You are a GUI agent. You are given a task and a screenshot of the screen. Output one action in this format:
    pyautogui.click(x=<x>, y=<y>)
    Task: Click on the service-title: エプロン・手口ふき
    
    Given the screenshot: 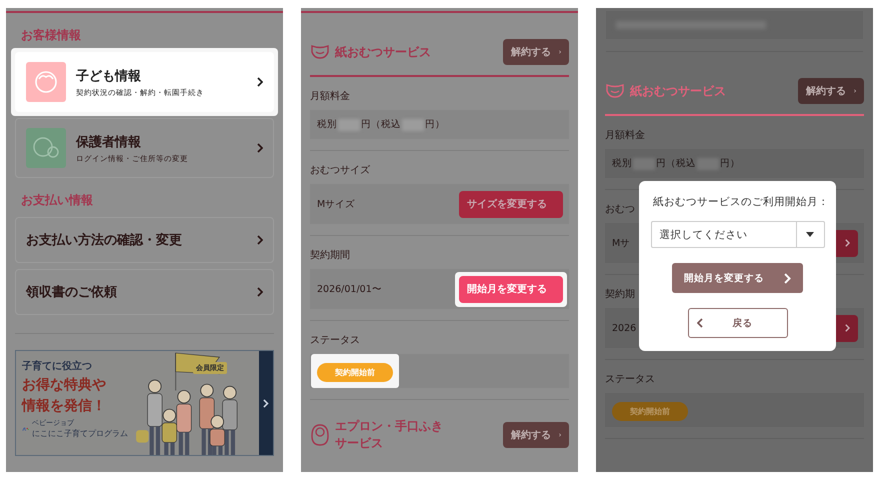 What is the action you would take?
    pyautogui.click(x=389, y=426)
    